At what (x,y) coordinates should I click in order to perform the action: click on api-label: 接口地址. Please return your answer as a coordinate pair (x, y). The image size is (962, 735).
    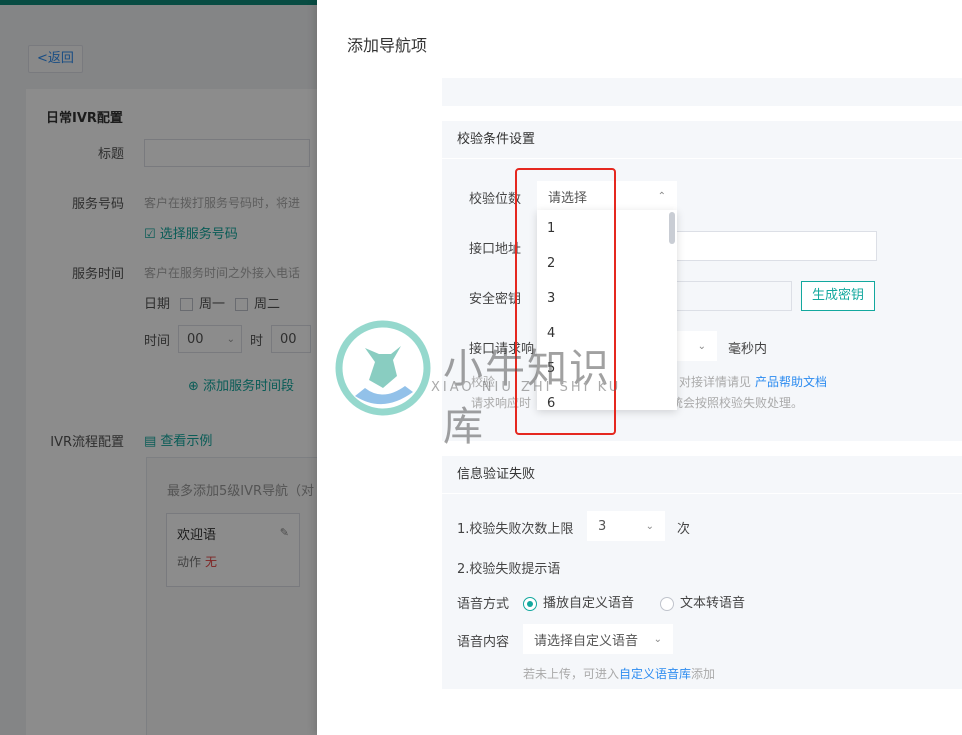
    Looking at the image, I should click on (495, 249).